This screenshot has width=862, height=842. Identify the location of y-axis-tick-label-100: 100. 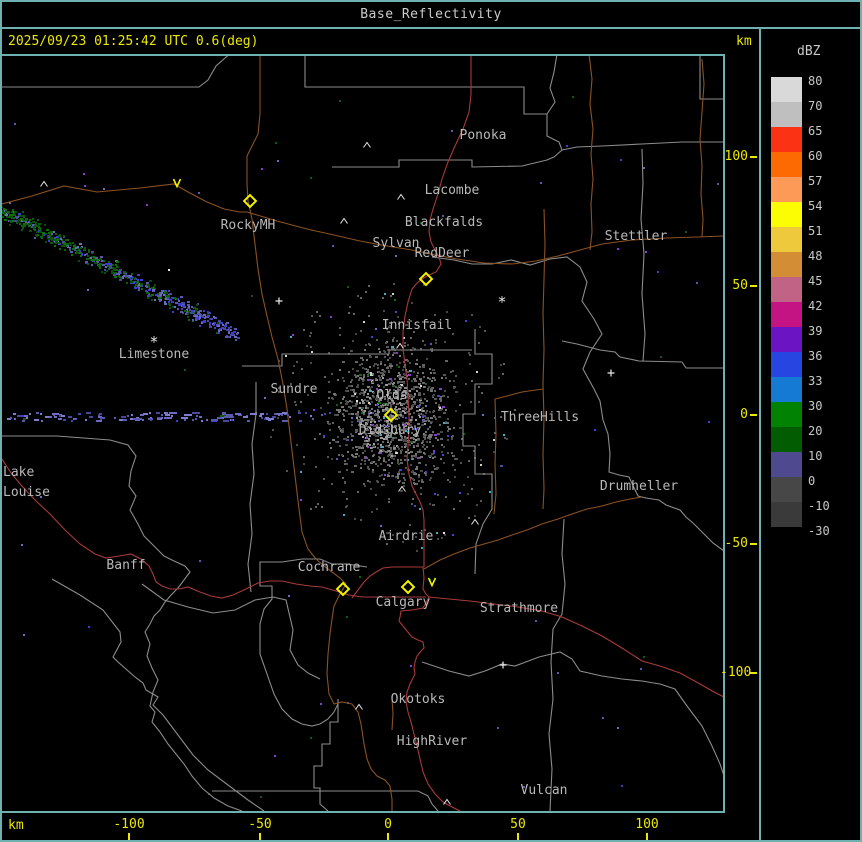
(736, 156).